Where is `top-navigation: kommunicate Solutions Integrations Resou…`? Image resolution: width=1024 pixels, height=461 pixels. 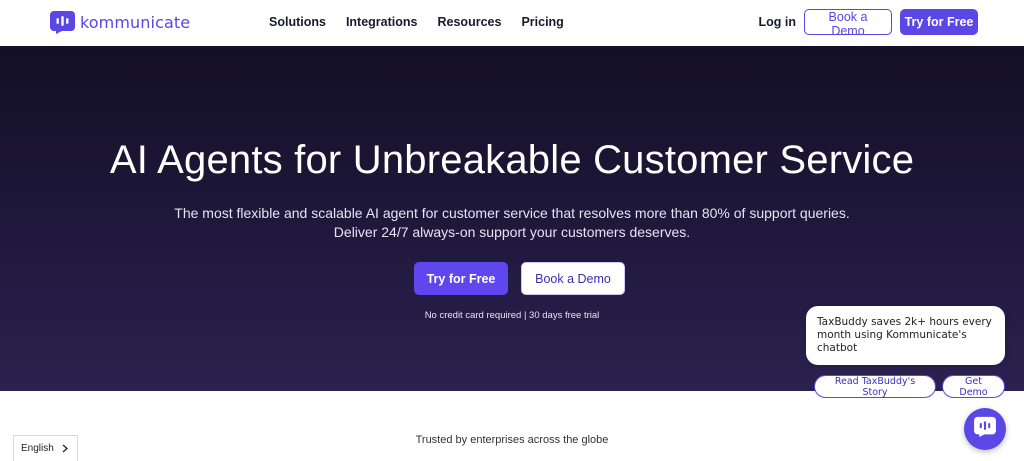
top-navigation: kommunicate Solutions Integrations Resou… is located at coordinates (512, 23).